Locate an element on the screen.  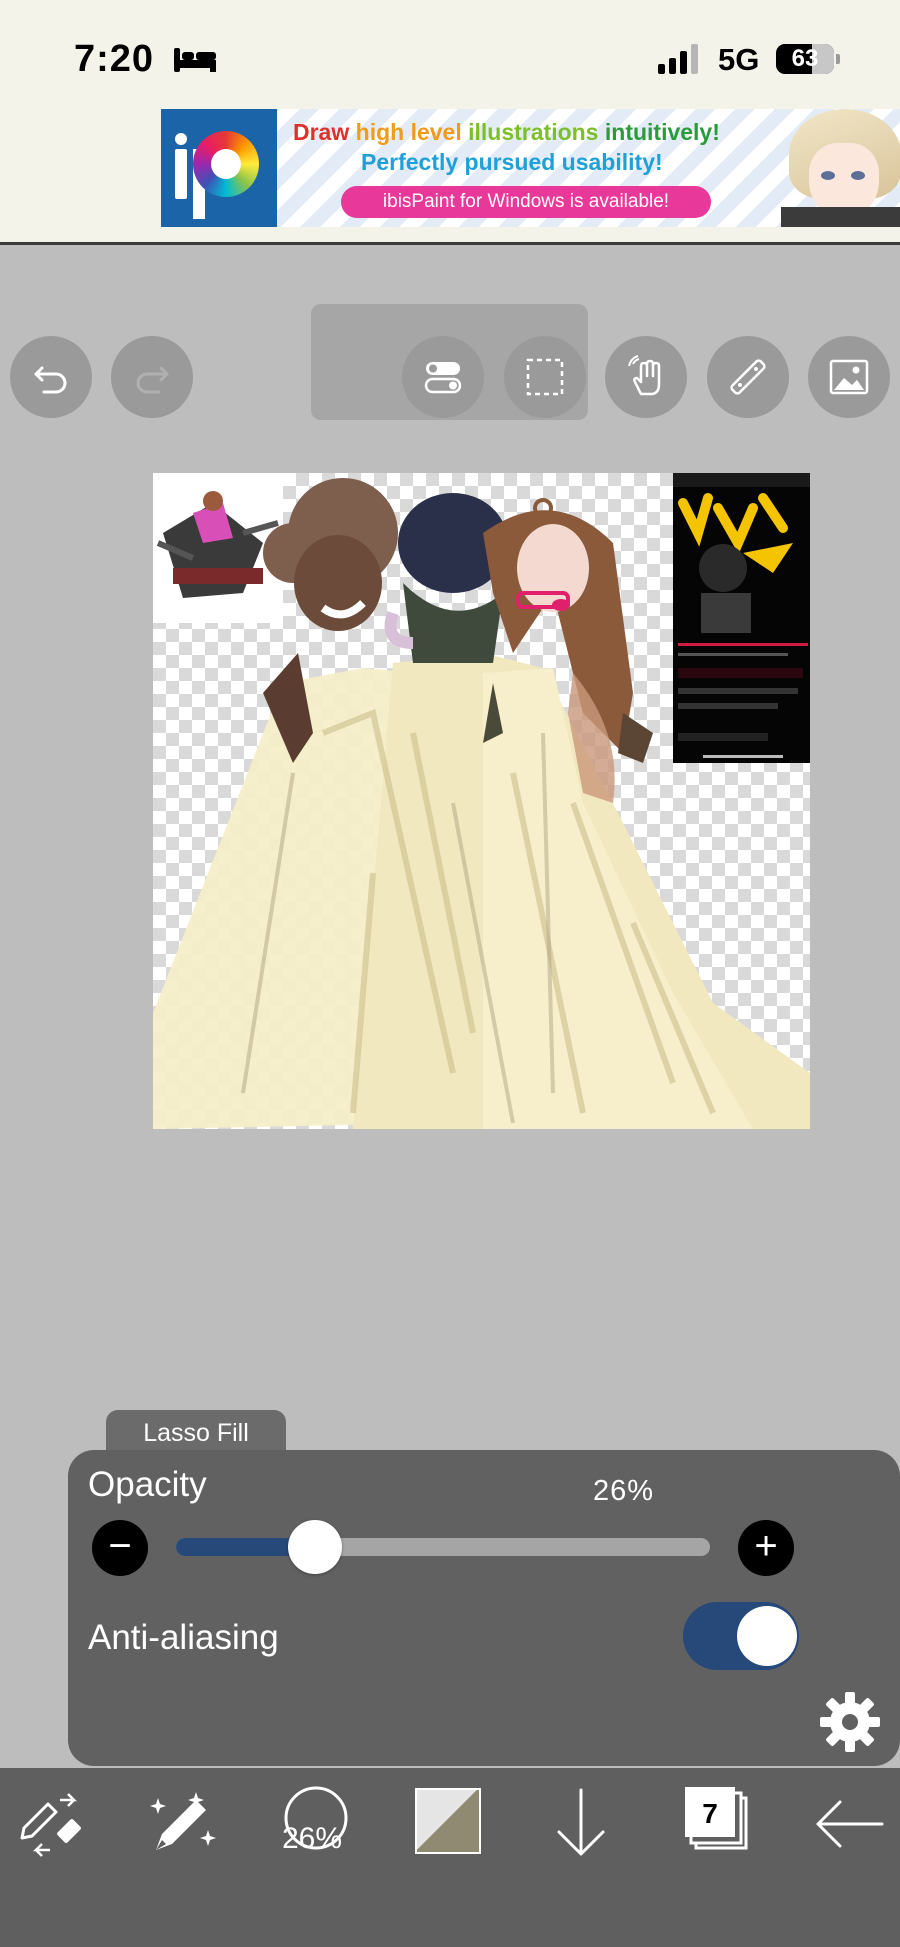
antialiasing-label: Anti-aliasing is located at coordinates (183, 1637).